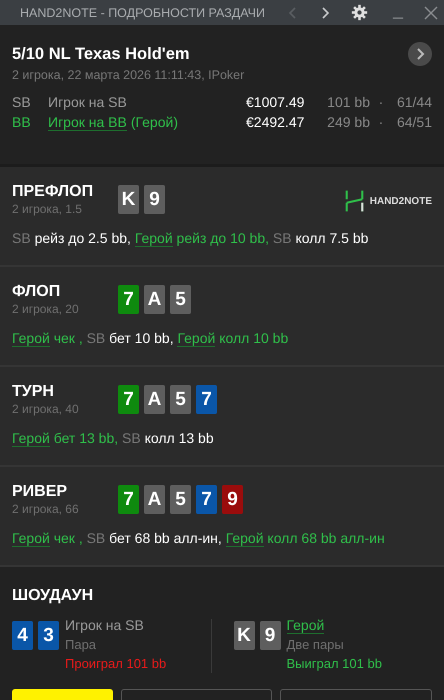 This screenshot has height=700, width=444. Describe the element at coordinates (113, 438) in the screenshot. I see `action-line: Герой бет 13 bb, SB колл 13 bb` at that location.